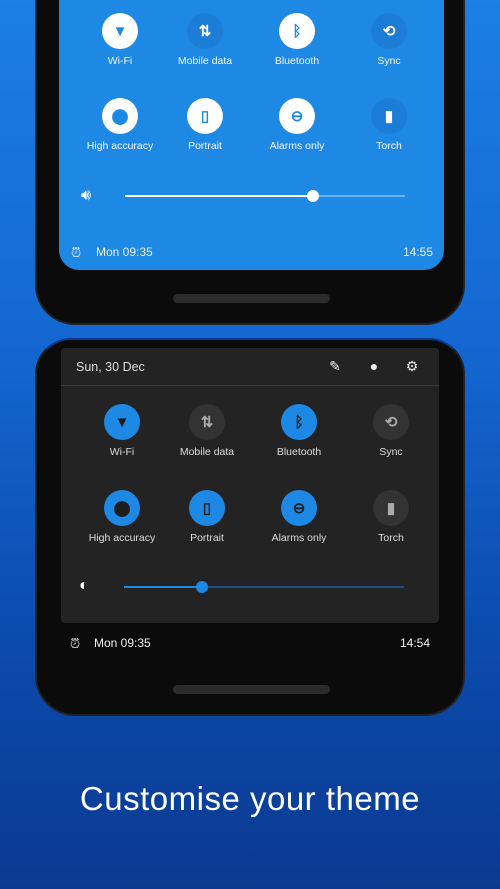  Describe the element at coordinates (250, 798) in the screenshot. I see `caption: Customise your theme` at that location.